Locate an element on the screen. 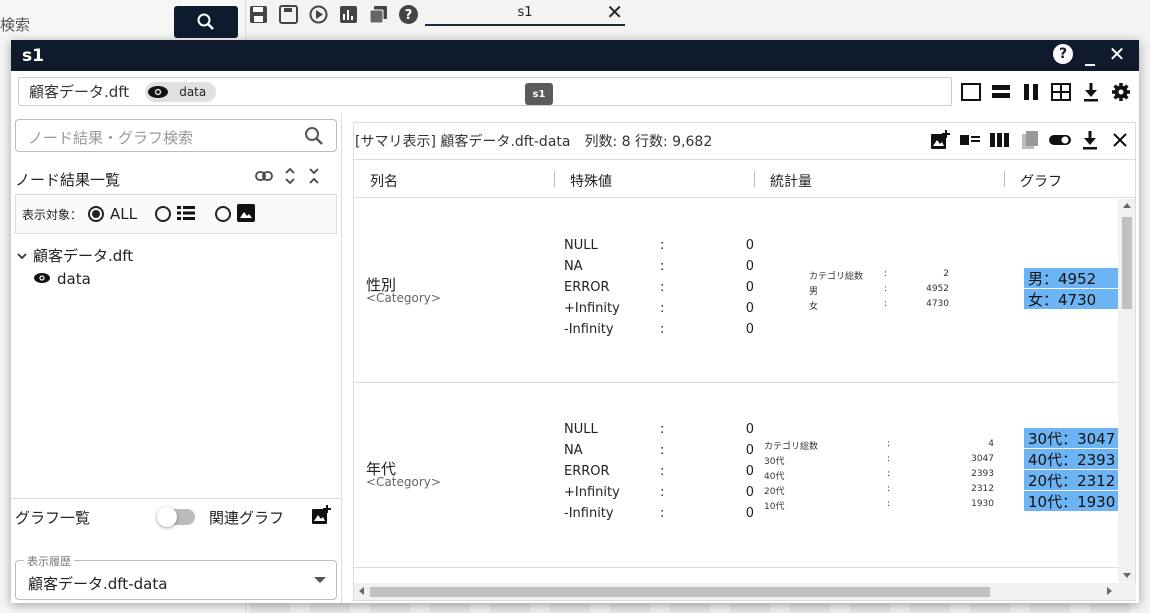 This screenshot has width=1150, height=613. filter-image-radio is located at coordinates (223, 214).